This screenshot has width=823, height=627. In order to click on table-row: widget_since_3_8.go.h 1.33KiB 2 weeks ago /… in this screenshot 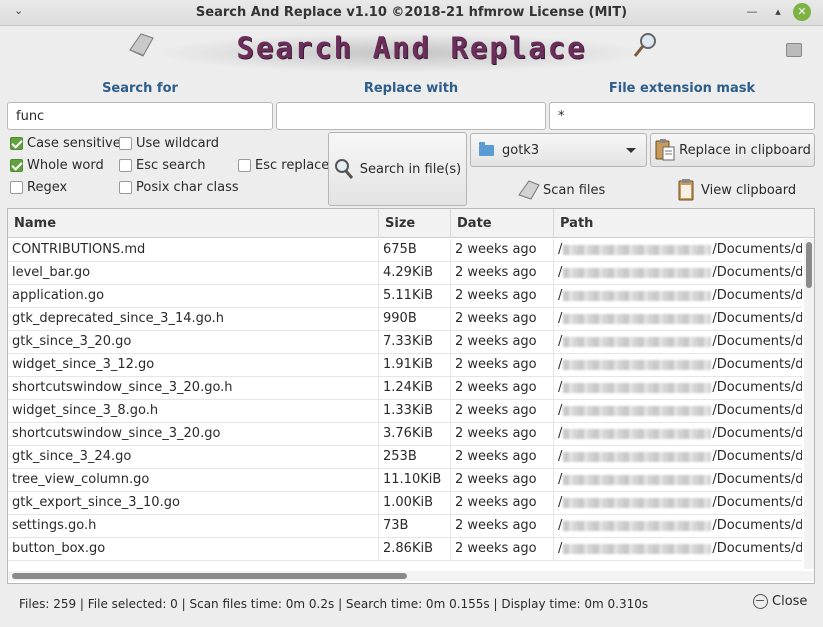, I will do `click(405, 411)`.